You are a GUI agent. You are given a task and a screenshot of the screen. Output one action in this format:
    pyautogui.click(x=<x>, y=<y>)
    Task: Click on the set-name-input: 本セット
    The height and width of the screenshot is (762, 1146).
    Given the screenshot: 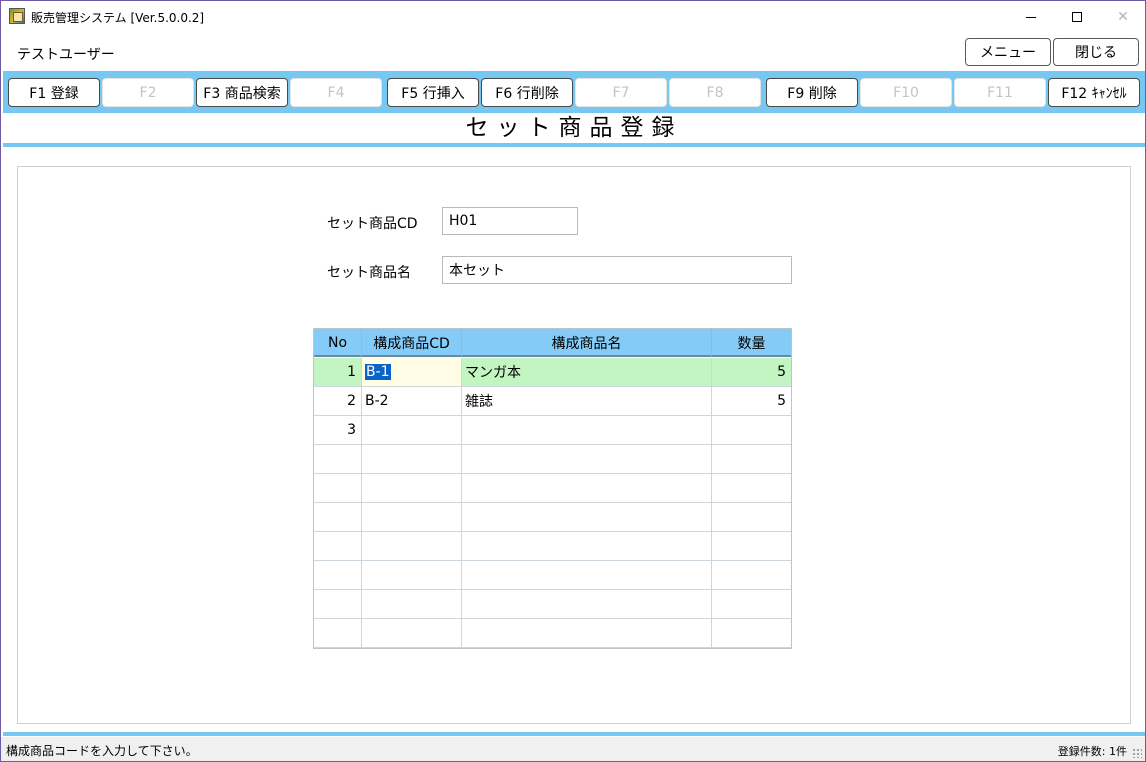 What is the action you would take?
    pyautogui.click(x=617, y=270)
    